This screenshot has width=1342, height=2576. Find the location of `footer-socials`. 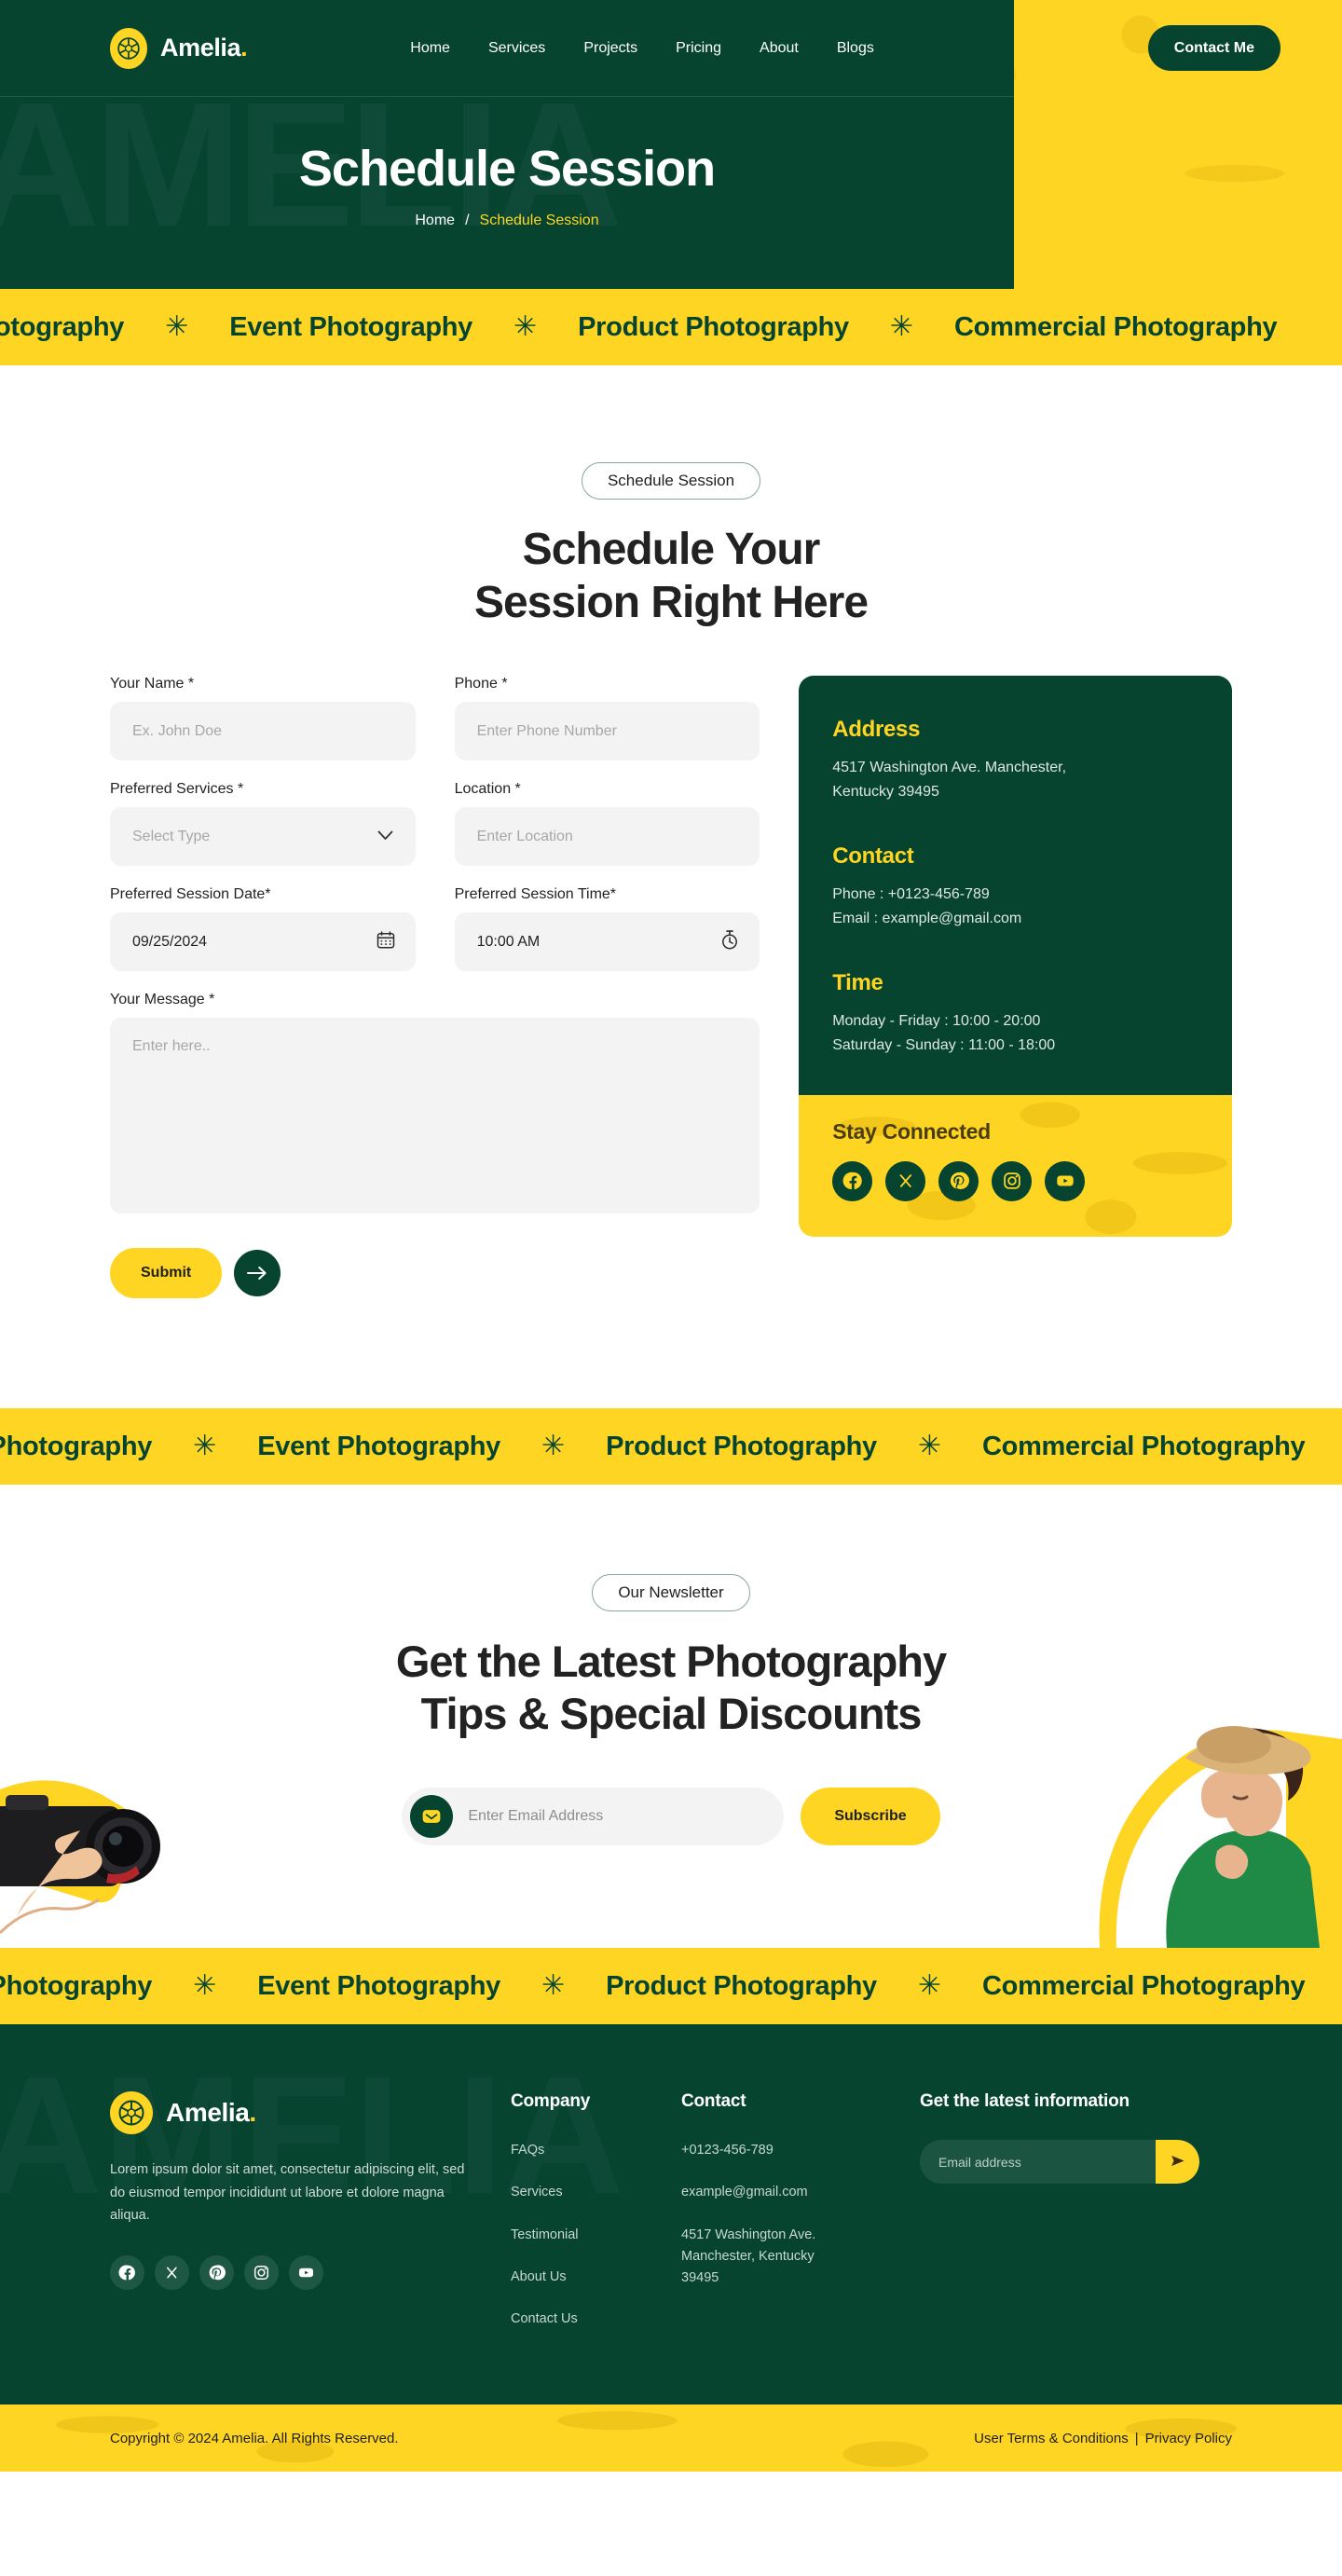

footer-socials is located at coordinates (310, 2273).